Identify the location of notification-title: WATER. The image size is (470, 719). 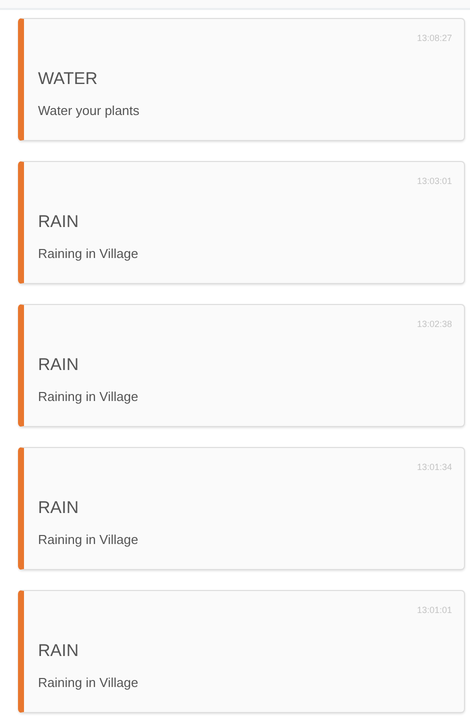
(68, 79).